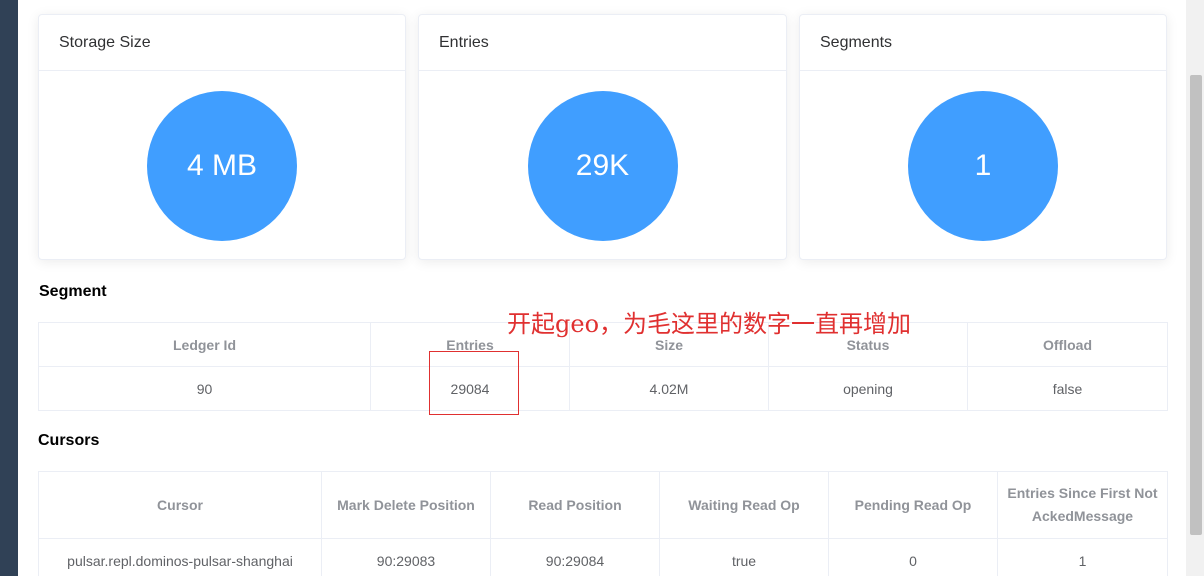  I want to click on storage-size-value: 4 MB, so click(222, 166).